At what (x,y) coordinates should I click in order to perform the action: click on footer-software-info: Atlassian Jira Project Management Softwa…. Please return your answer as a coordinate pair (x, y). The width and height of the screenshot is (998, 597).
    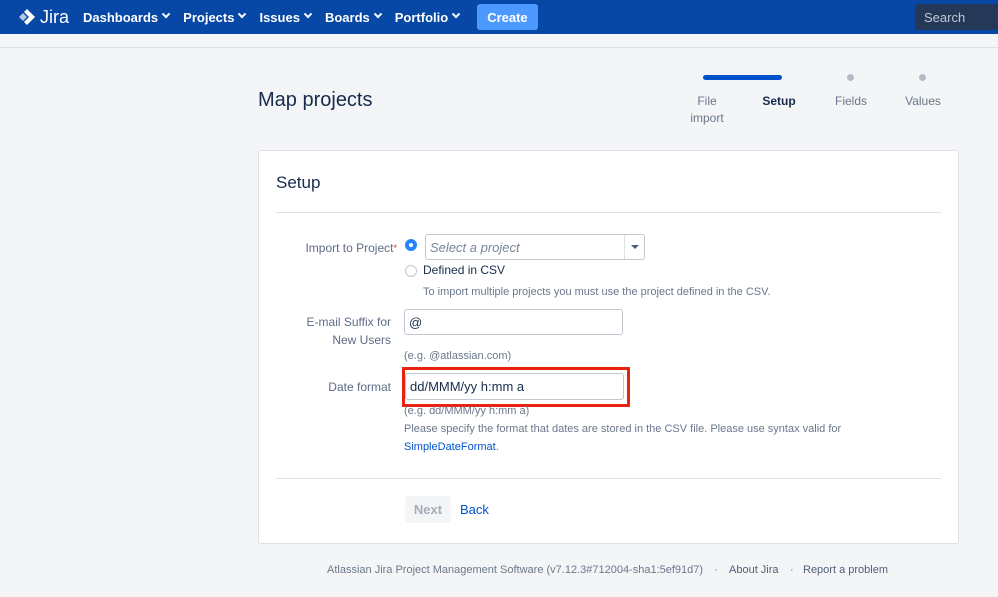
    Looking at the image, I should click on (515, 570).